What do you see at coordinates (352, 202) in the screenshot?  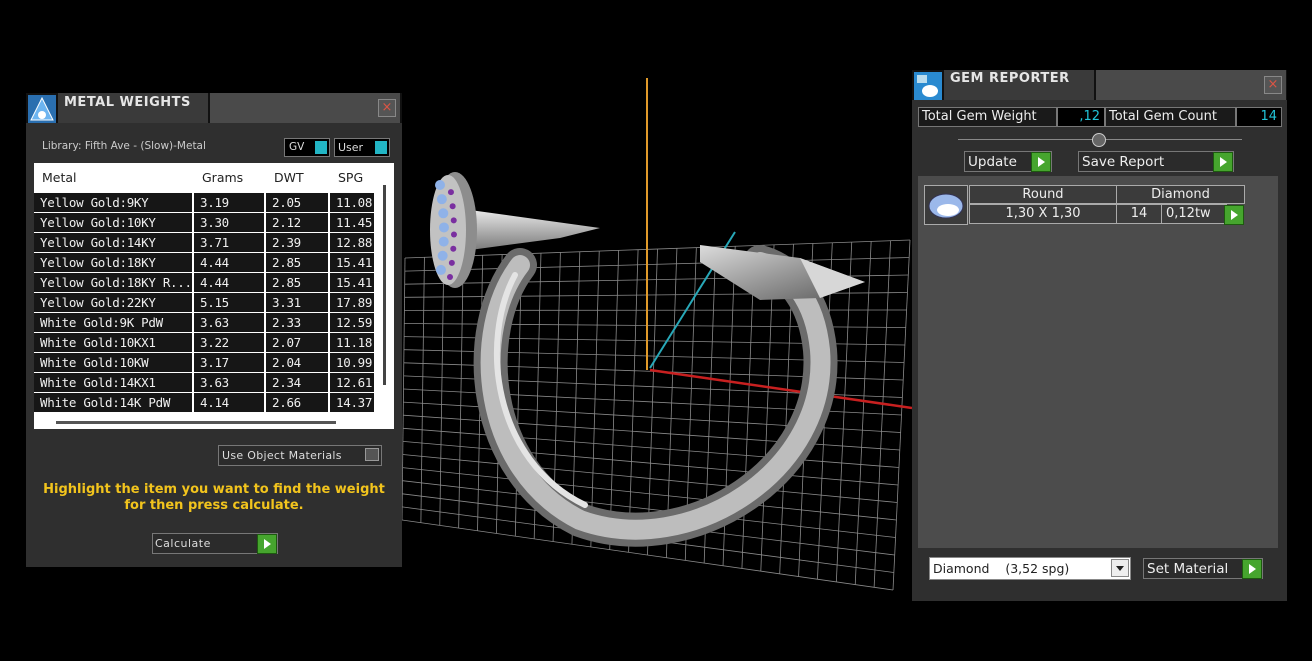 I see `cell-spg: 11.08` at bounding box center [352, 202].